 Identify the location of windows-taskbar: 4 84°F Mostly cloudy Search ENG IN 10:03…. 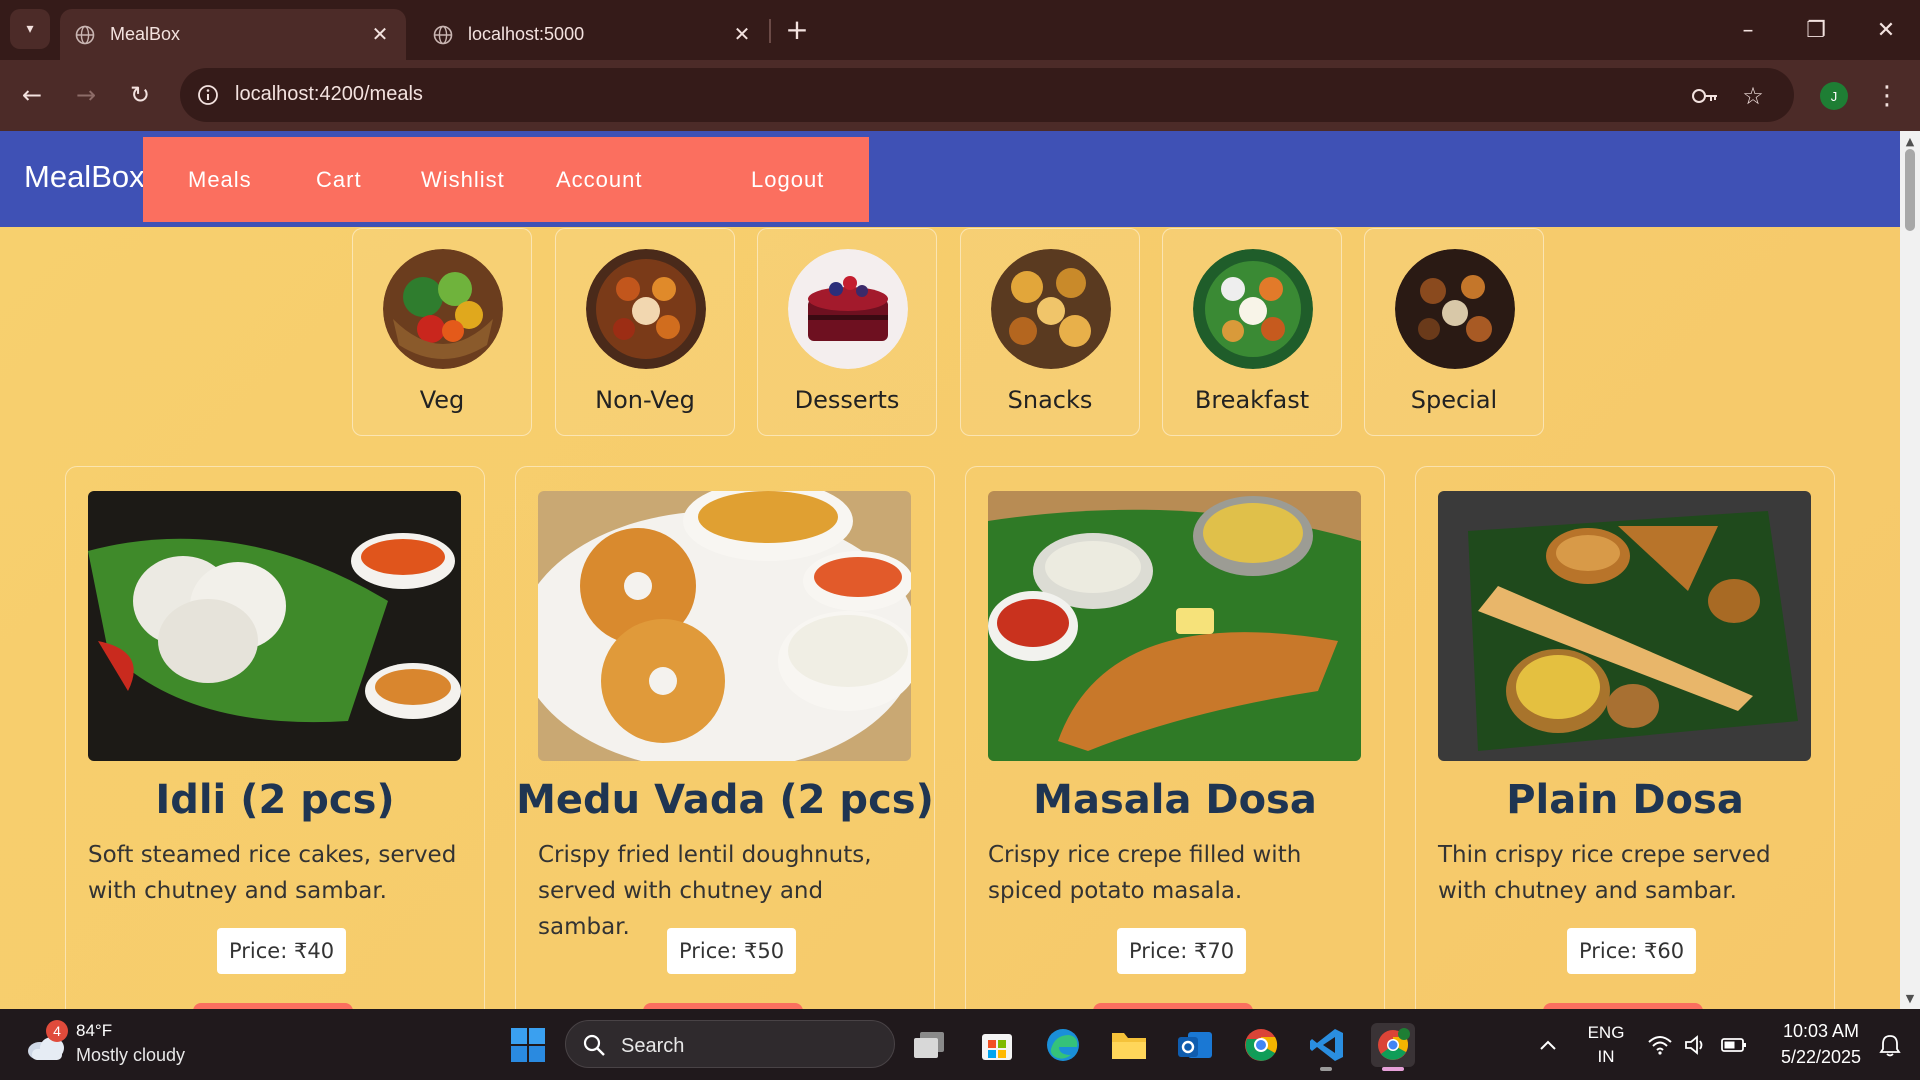
(960, 1044).